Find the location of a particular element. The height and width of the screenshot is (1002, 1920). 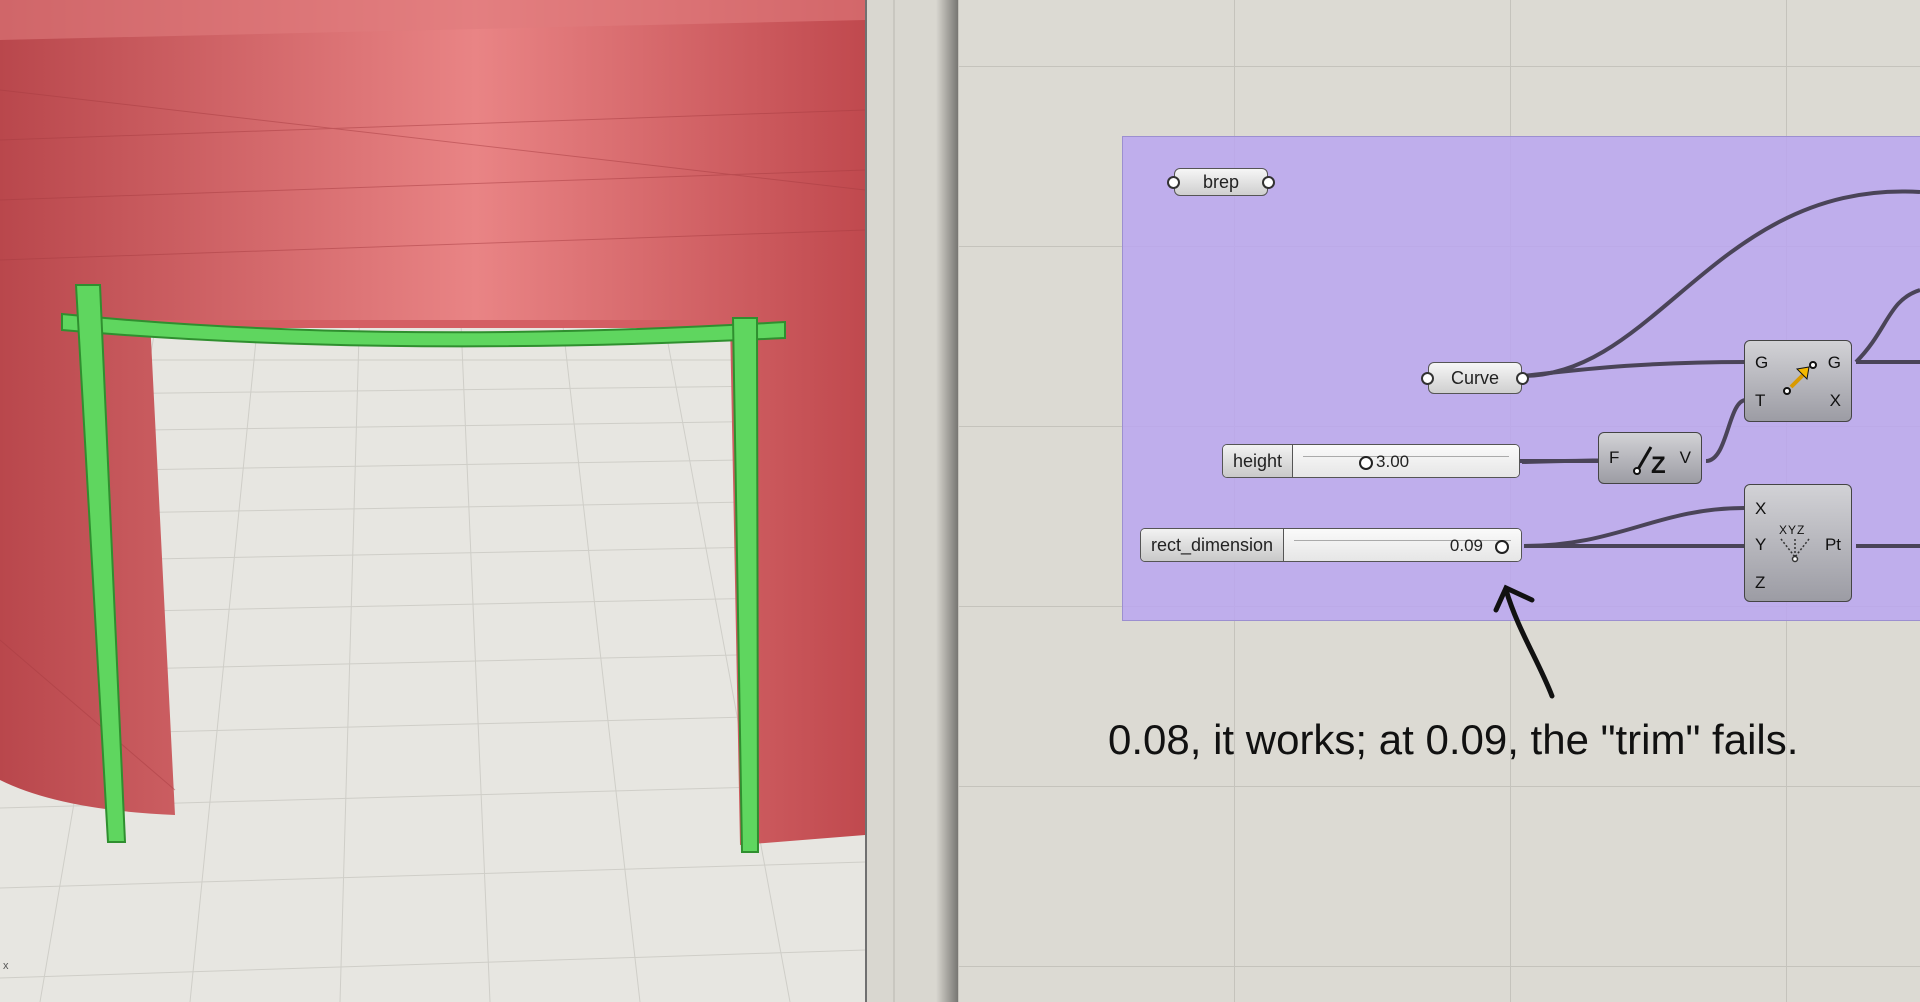

wire-move-up is located at coordinates (1887, 326).